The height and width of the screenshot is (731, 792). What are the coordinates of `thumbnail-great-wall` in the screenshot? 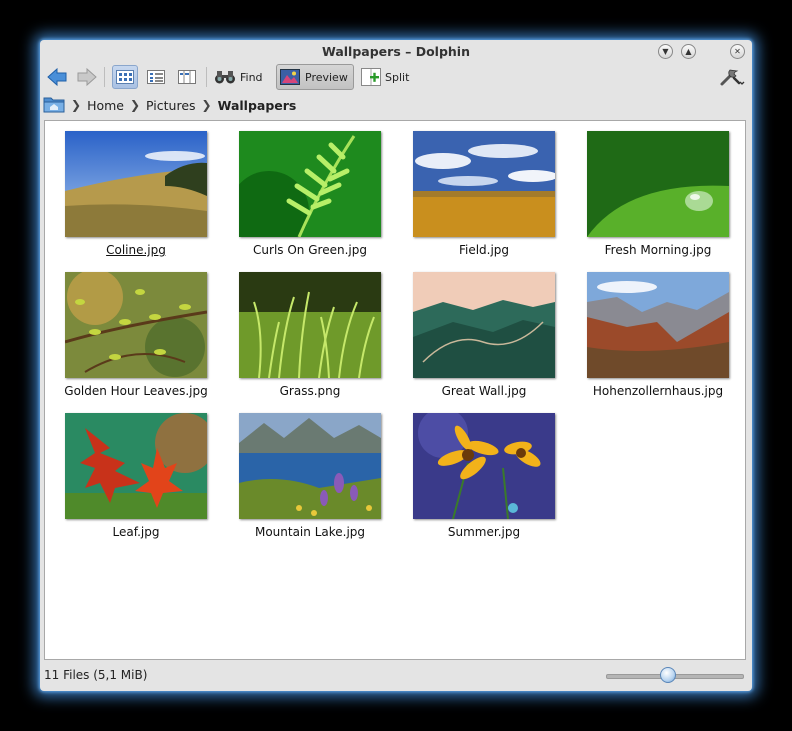 It's located at (484, 325).